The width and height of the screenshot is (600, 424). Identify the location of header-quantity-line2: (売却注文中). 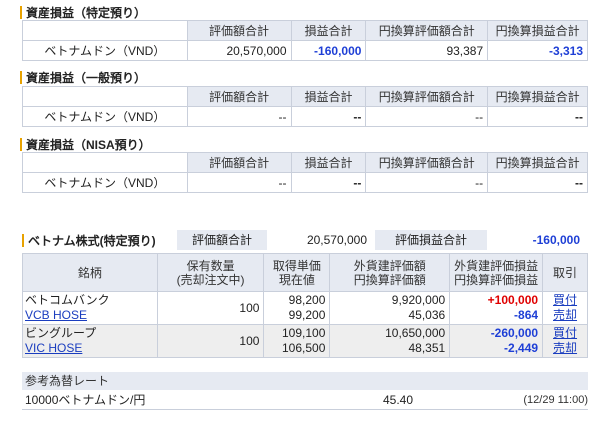
(210, 279).